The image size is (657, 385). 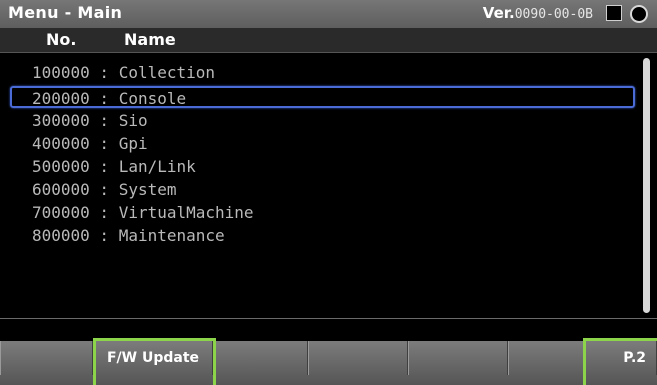 I want to click on item-name: System, so click(x=147, y=189).